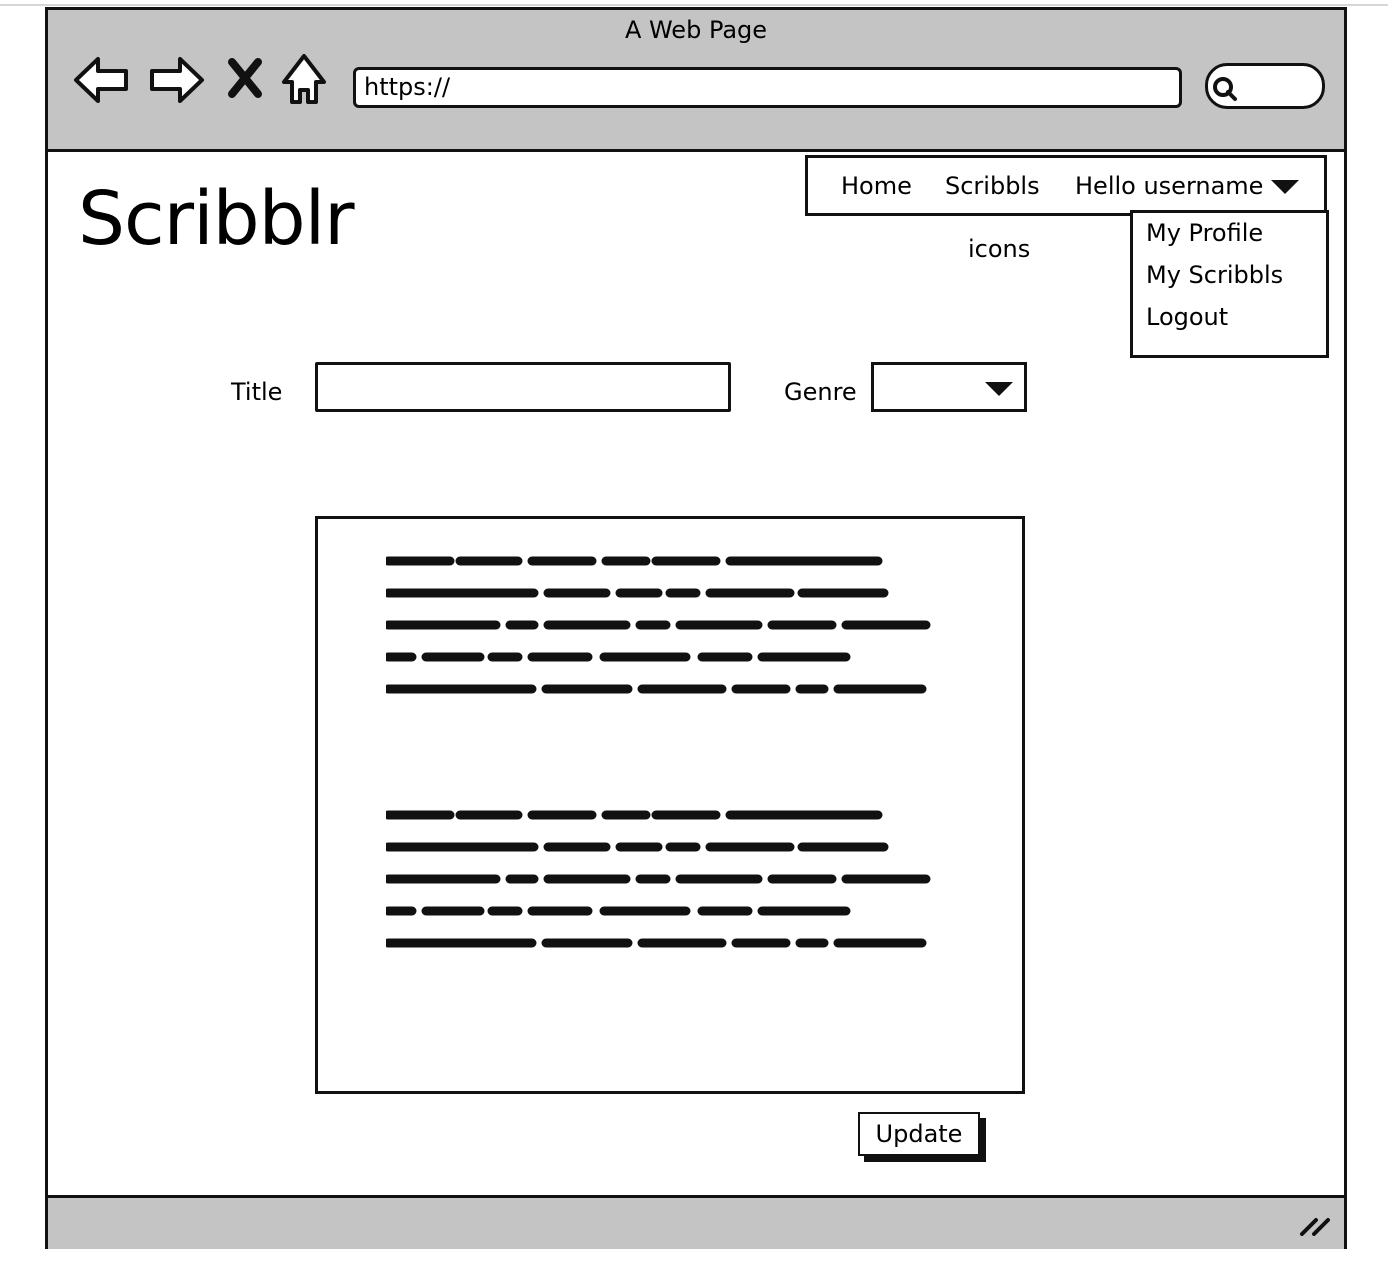  What do you see at coordinates (694, 5) in the screenshot?
I see `top-border-line` at bounding box center [694, 5].